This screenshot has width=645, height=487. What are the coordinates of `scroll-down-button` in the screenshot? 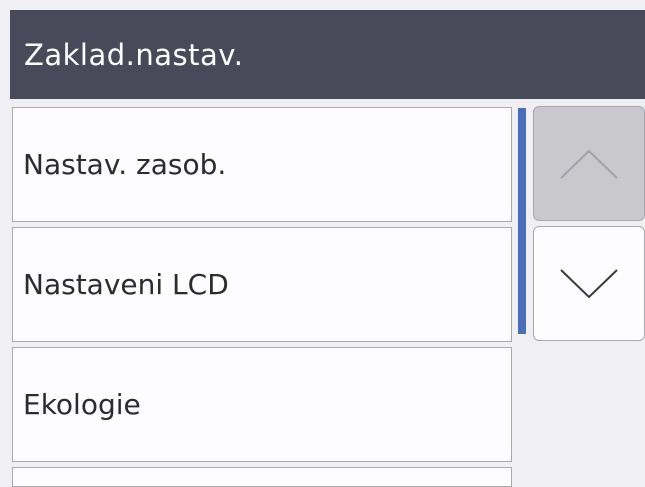 It's located at (589, 283).